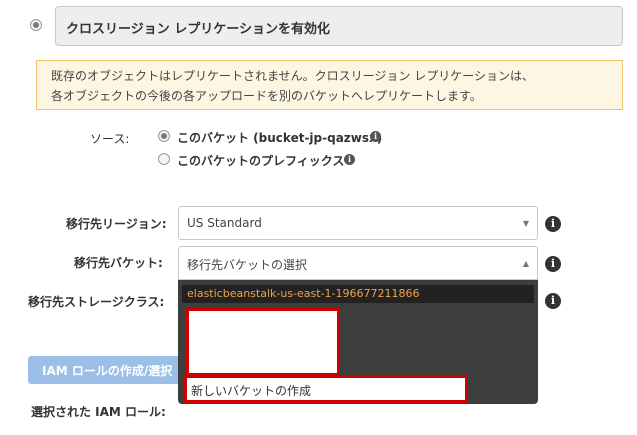  Describe the element at coordinates (164, 159) in the screenshot. I see `source-prefix-radio` at that location.